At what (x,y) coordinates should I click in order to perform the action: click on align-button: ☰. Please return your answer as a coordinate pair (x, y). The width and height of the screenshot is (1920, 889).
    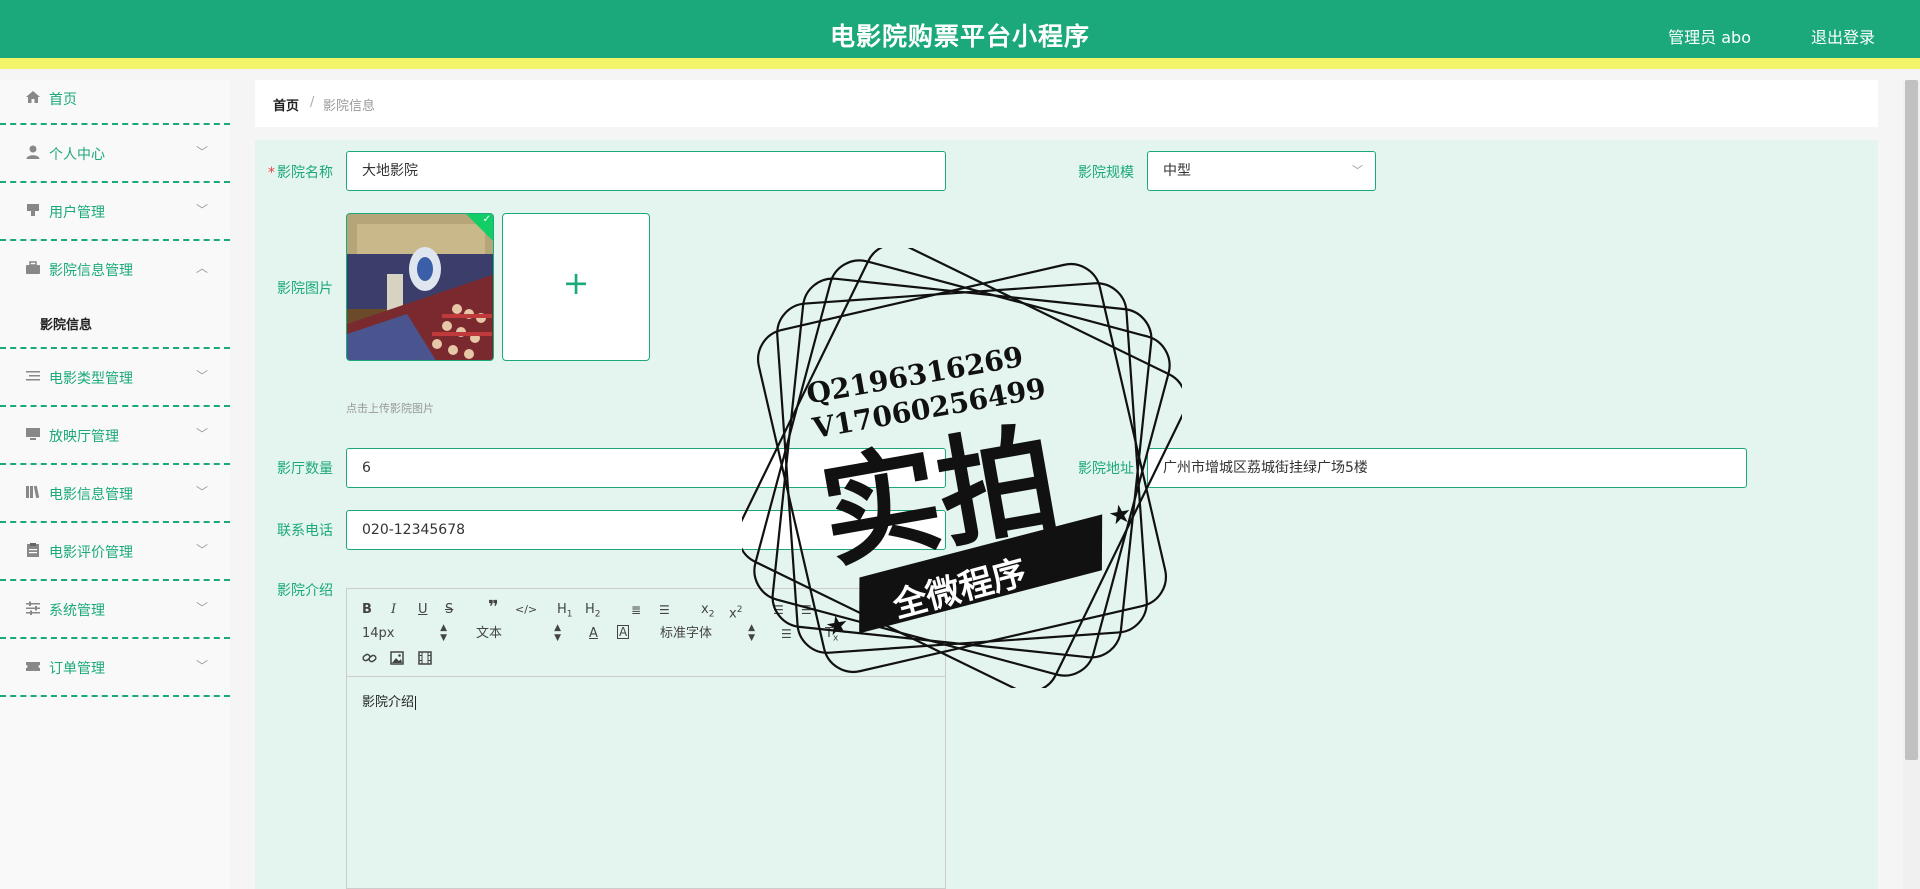
    Looking at the image, I should click on (786, 634).